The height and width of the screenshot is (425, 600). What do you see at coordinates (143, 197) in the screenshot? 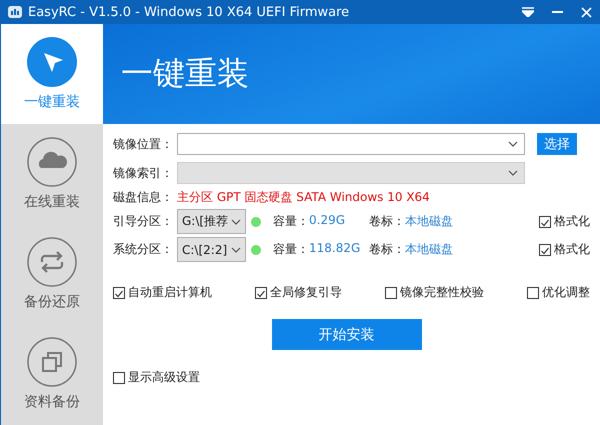
I see `field-label: 磁盘信息：` at bounding box center [143, 197].